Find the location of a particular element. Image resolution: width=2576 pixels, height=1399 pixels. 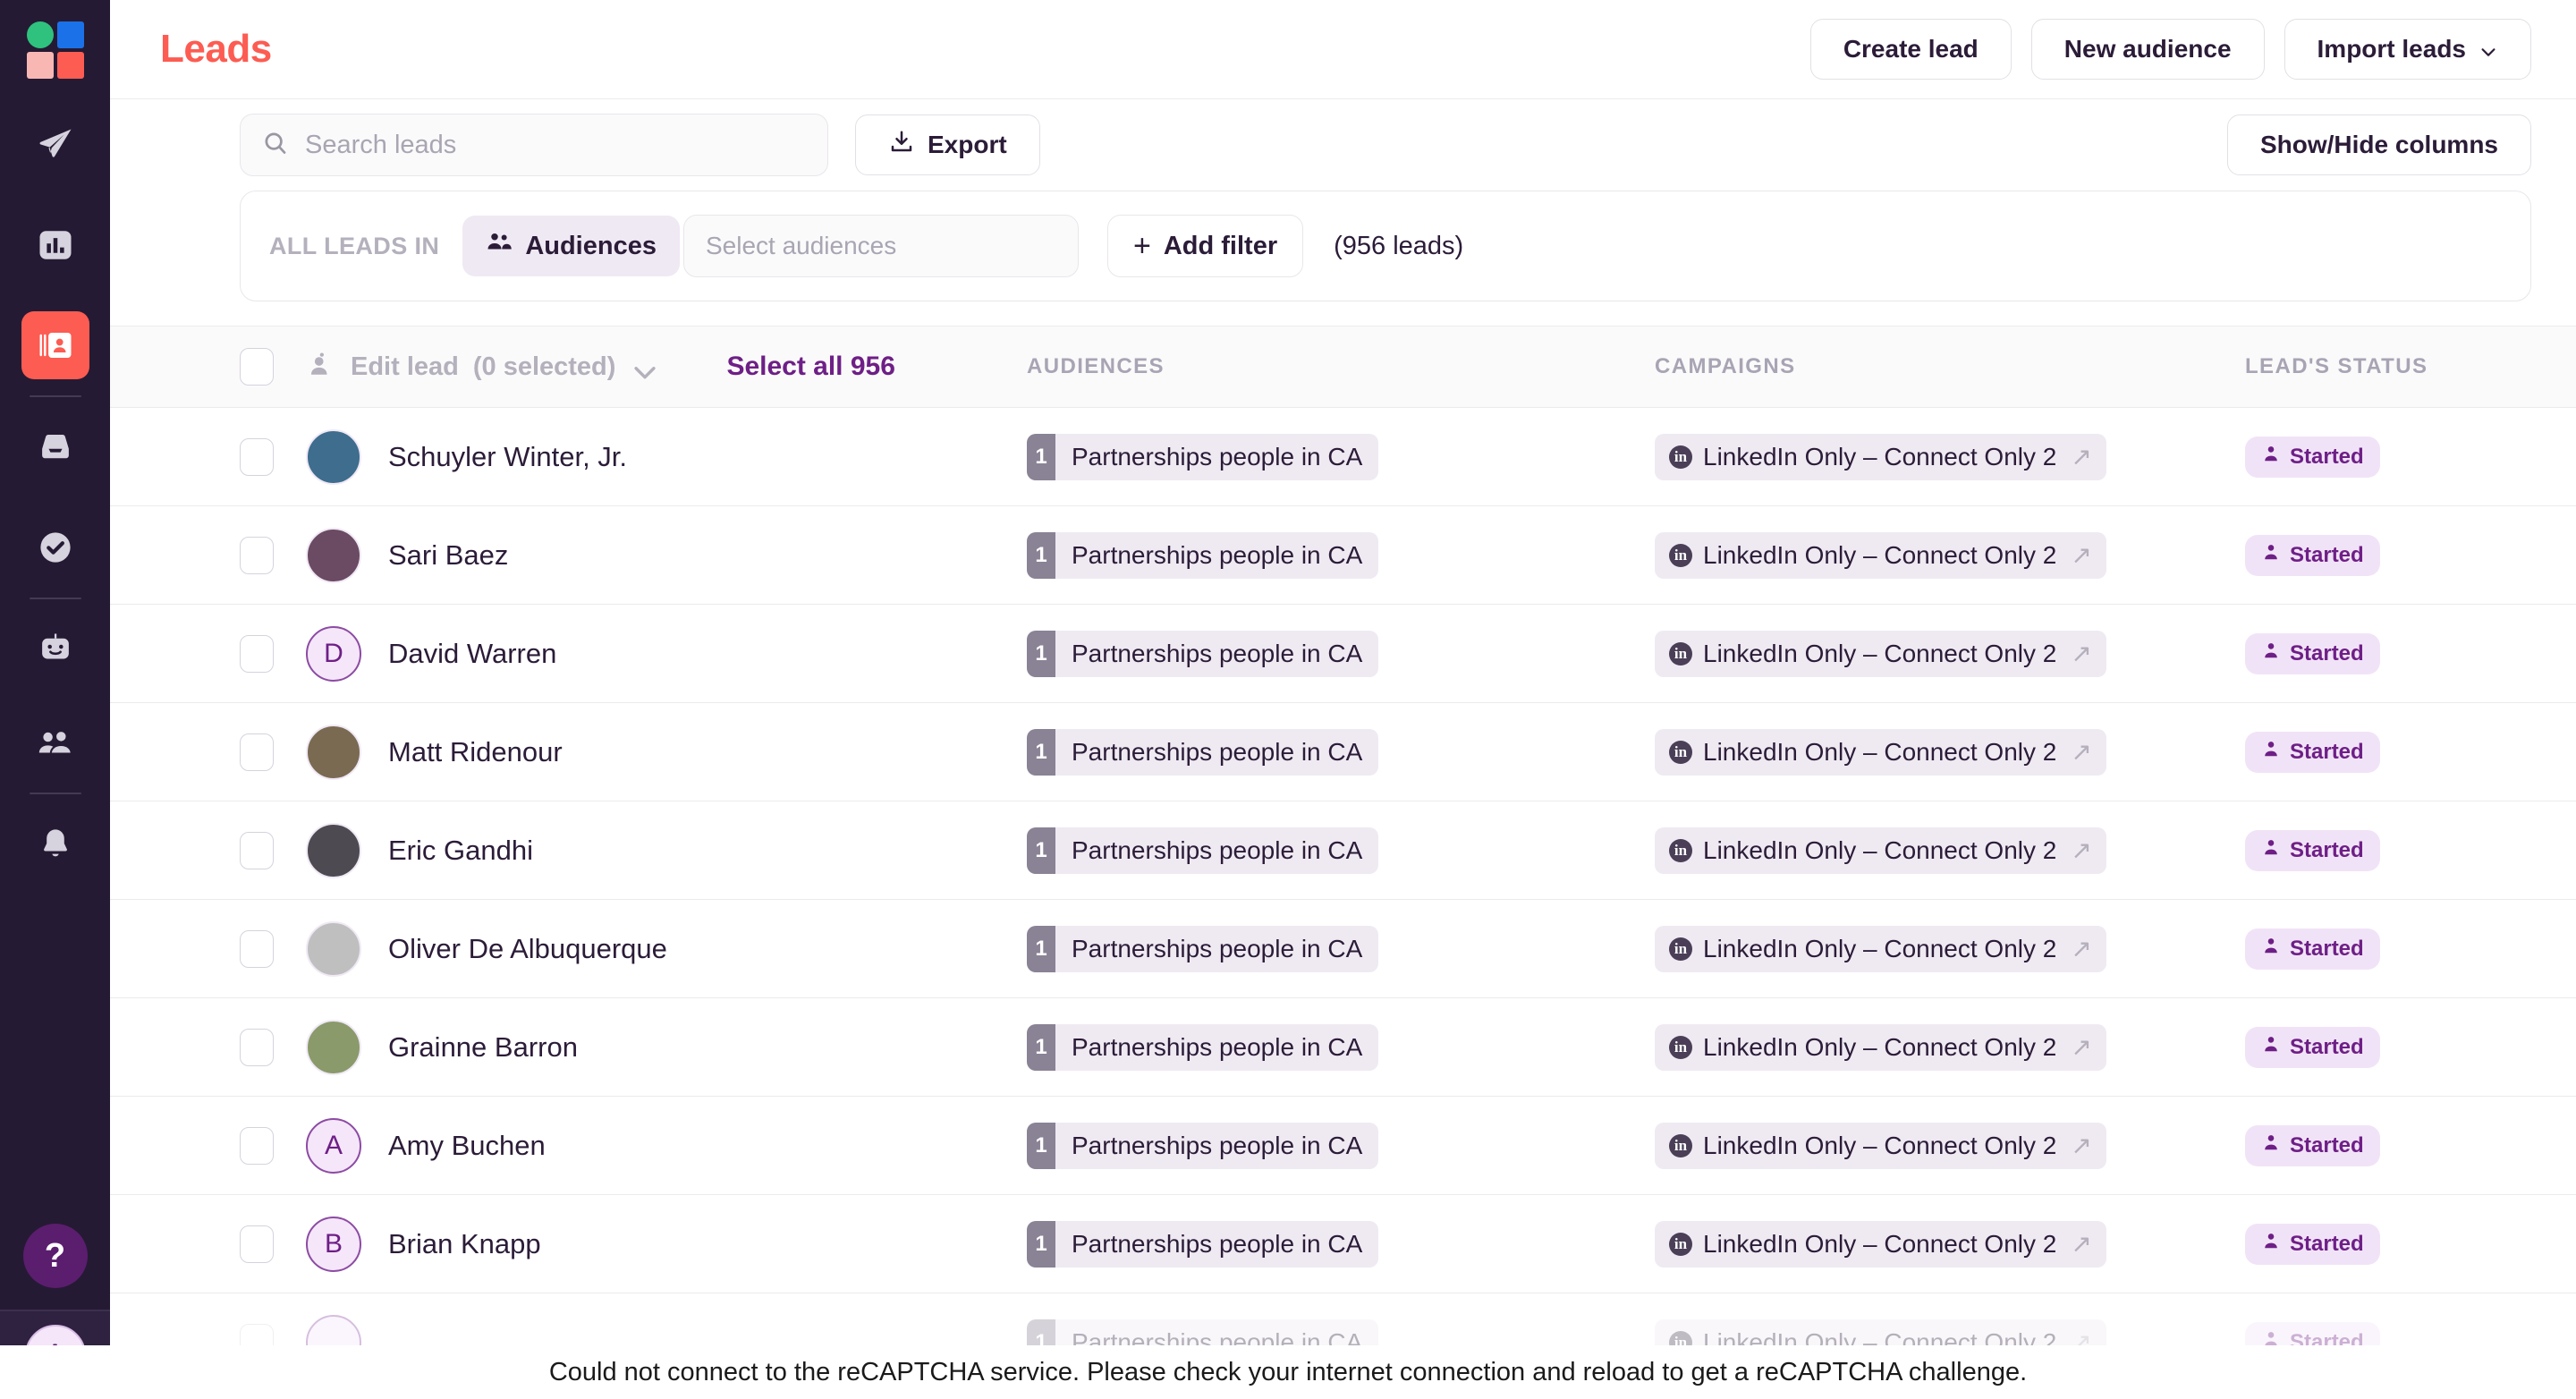

campaign-label: LinkedIn Only – Connect Only 2 is located at coordinates (1880, 751).